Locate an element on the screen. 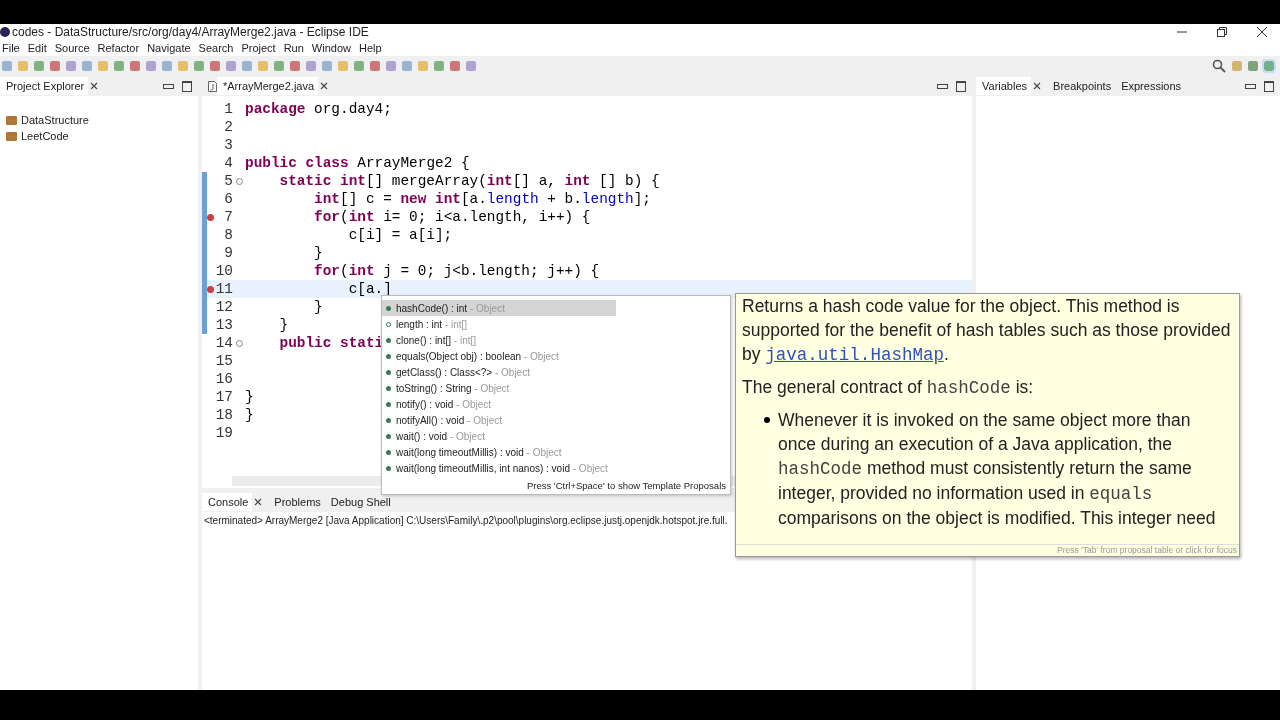  proposal-item: notifyAll() : void - Object is located at coordinates (499, 420).